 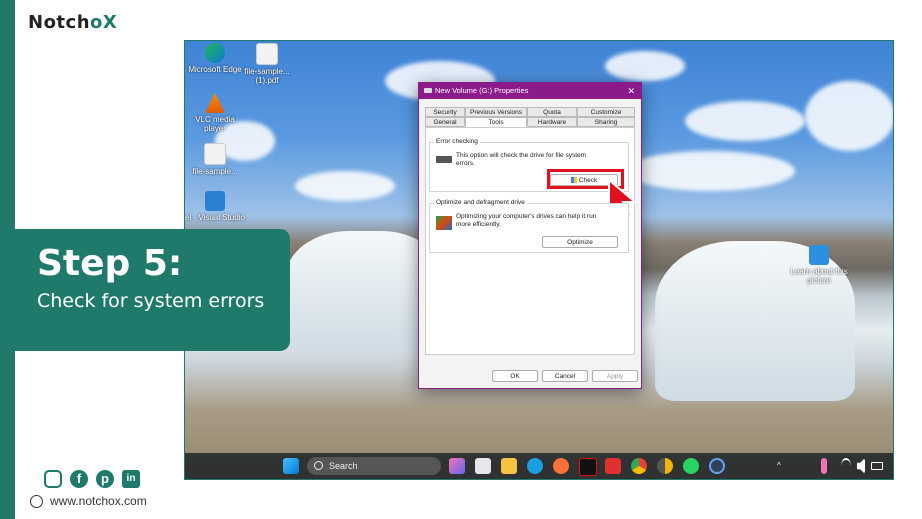 What do you see at coordinates (110, 263) in the screenshot?
I see `step-title: Step 5:` at bounding box center [110, 263].